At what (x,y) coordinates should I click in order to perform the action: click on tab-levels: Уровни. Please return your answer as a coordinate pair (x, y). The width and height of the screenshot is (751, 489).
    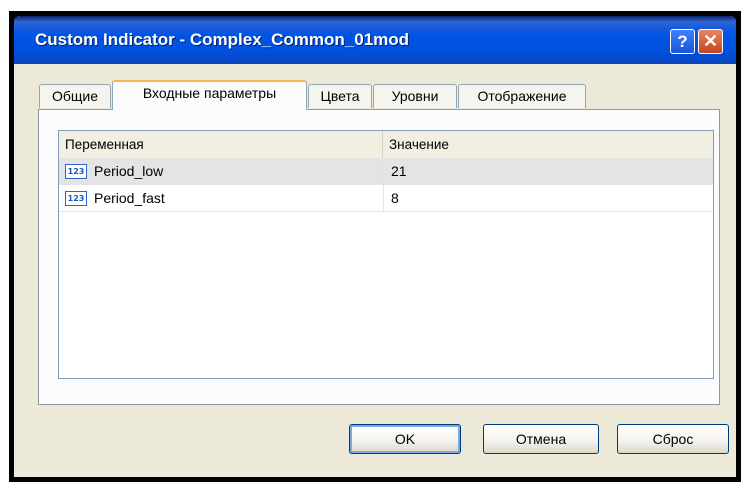
    Looking at the image, I should click on (415, 96).